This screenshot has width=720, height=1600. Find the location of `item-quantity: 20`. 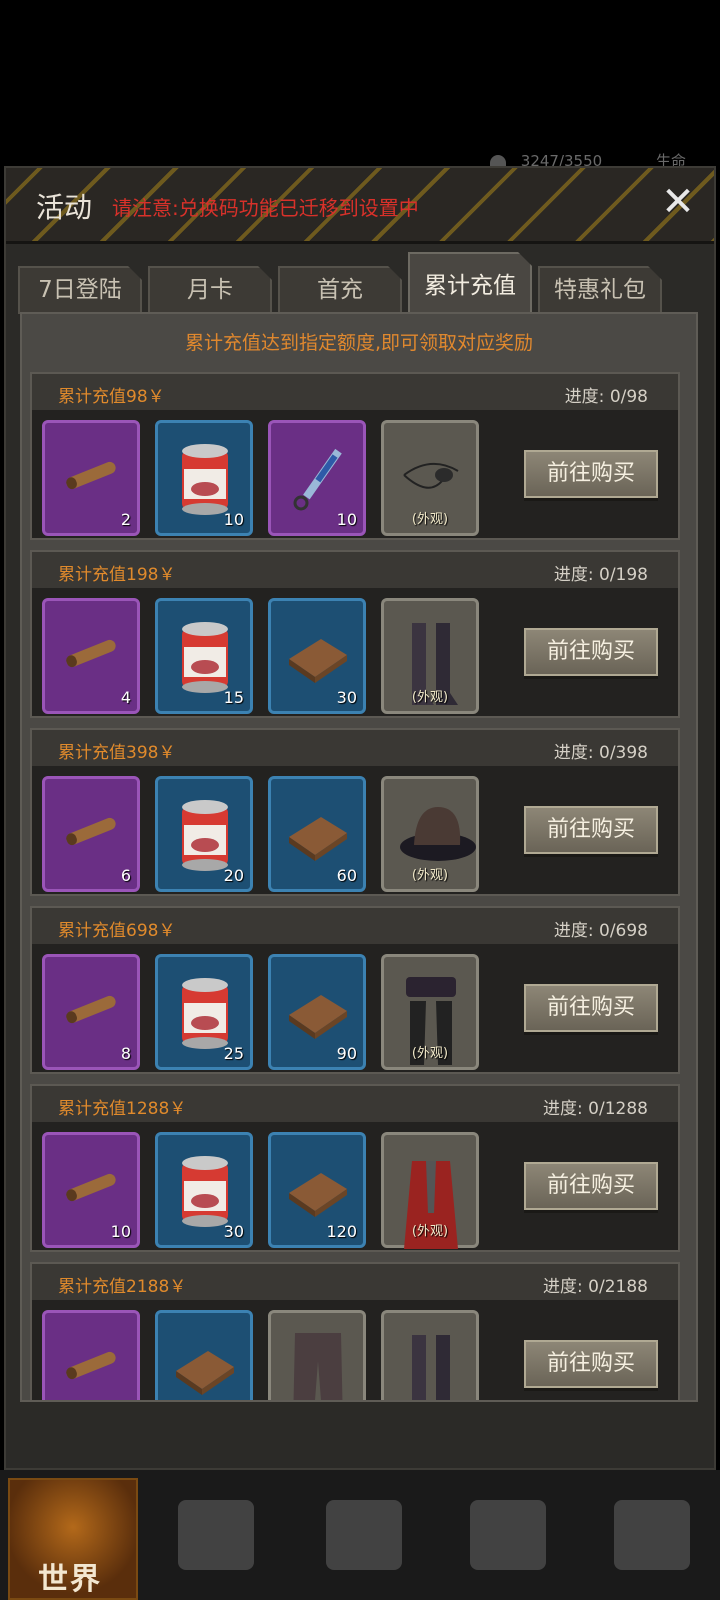

item-quantity: 20 is located at coordinates (233, 875).